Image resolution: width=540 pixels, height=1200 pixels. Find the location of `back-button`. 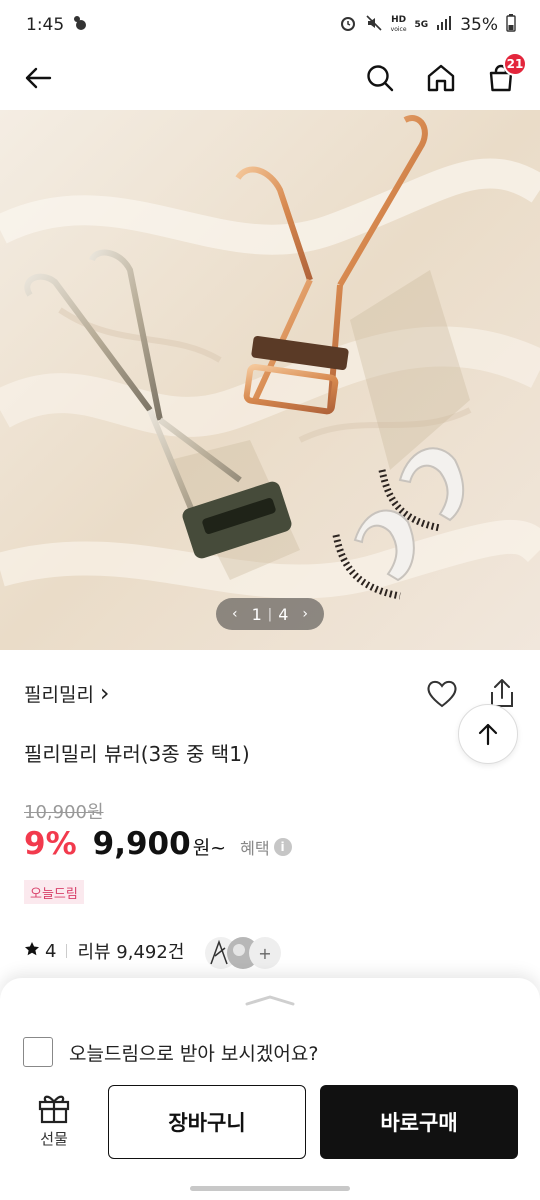

back-button is located at coordinates (38, 78).